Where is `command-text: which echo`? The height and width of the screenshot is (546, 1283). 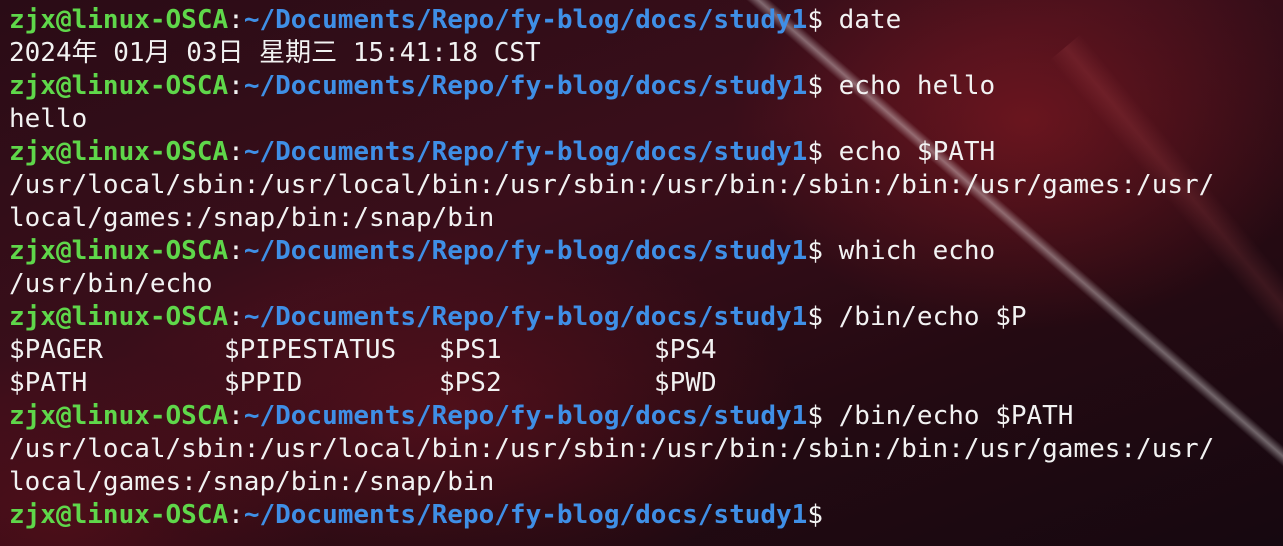 command-text: which echo is located at coordinates (917, 251).